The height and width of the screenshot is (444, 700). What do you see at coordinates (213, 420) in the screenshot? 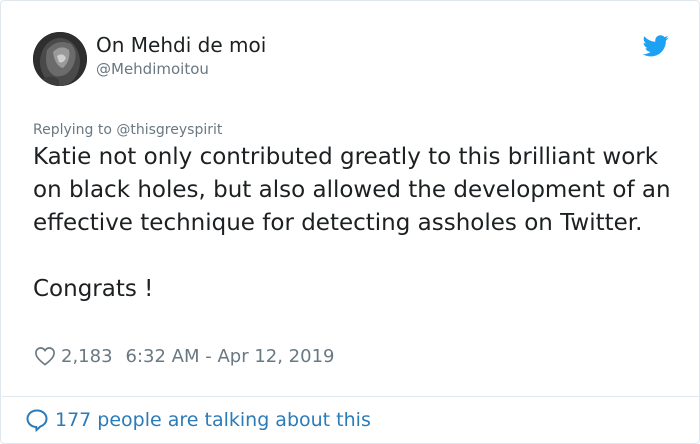
I see `conversation-count-label: 177 people are talking about this` at bounding box center [213, 420].